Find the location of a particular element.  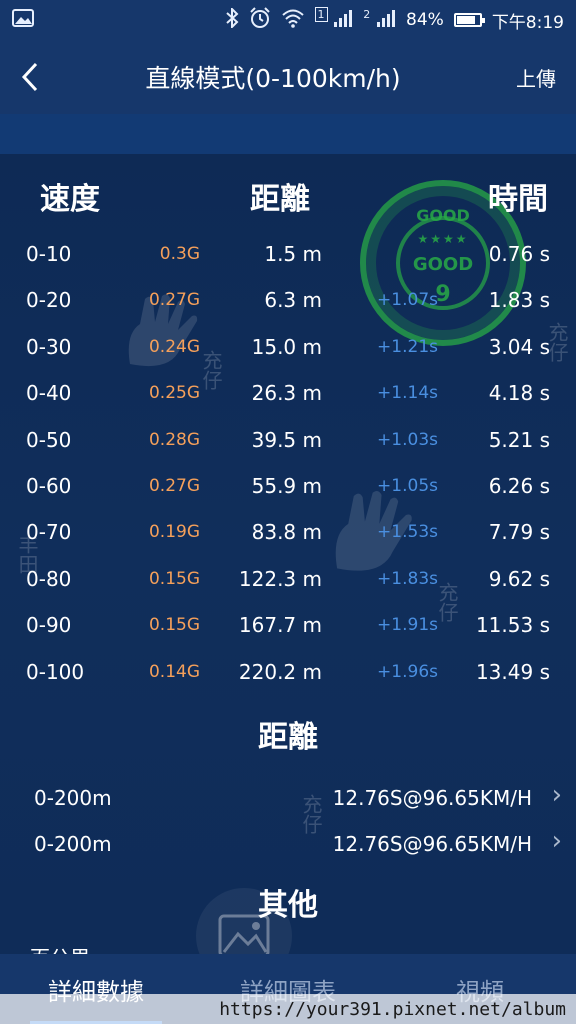

time-value: 11.53 s is located at coordinates (512, 625).